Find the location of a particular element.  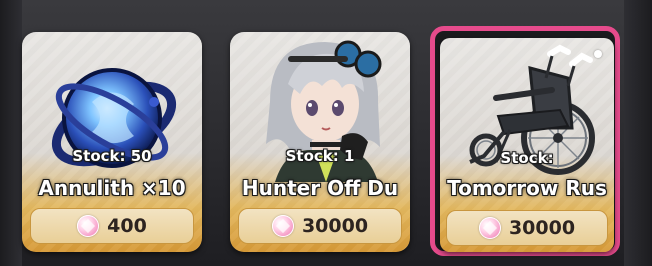

background-edge-left is located at coordinates (11, 133).